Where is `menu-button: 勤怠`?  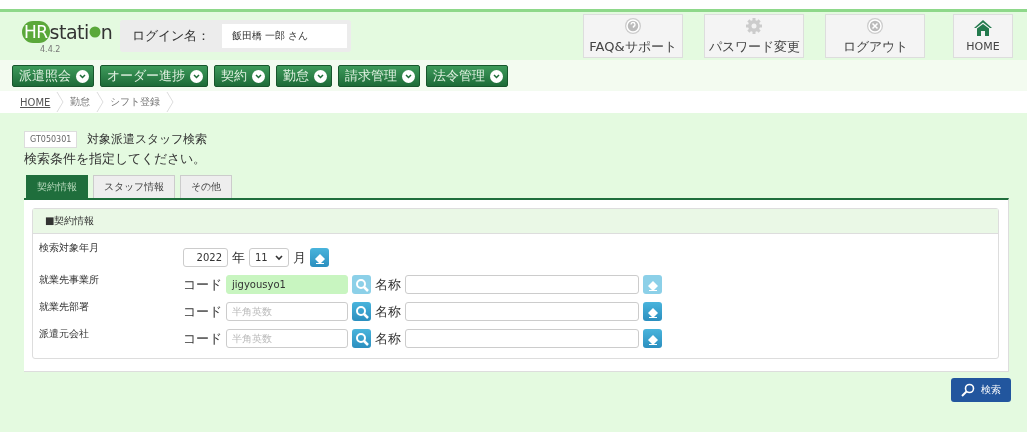
menu-button: 勤怠 is located at coordinates (304, 76).